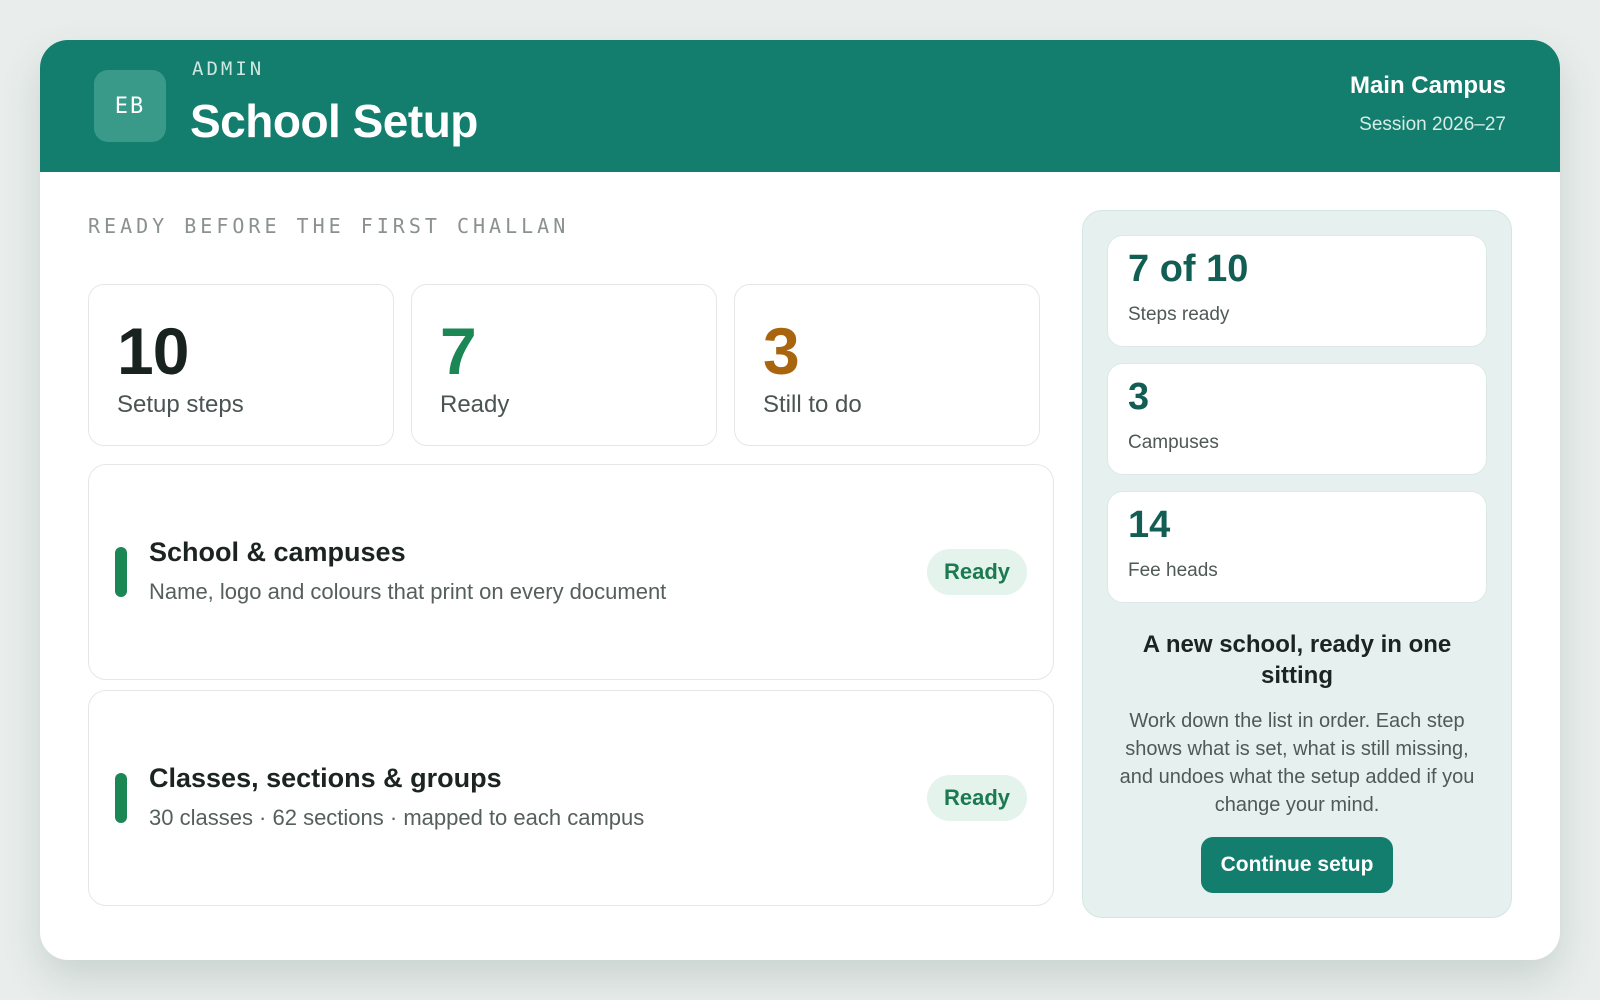 This screenshot has height=1000, width=1600. I want to click on stat-label: Setup steps, so click(180, 404).